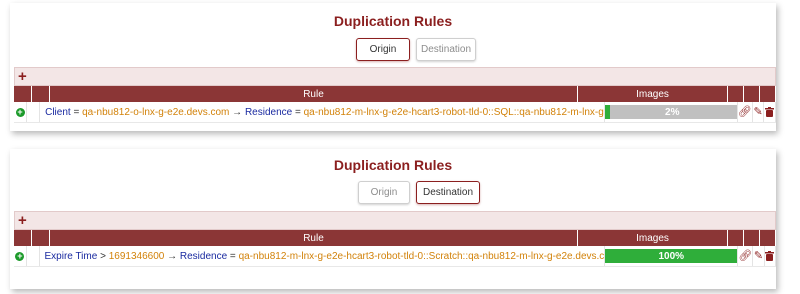  Describe the element at coordinates (103, 256) in the screenshot. I see `rule-segment: >` at that location.